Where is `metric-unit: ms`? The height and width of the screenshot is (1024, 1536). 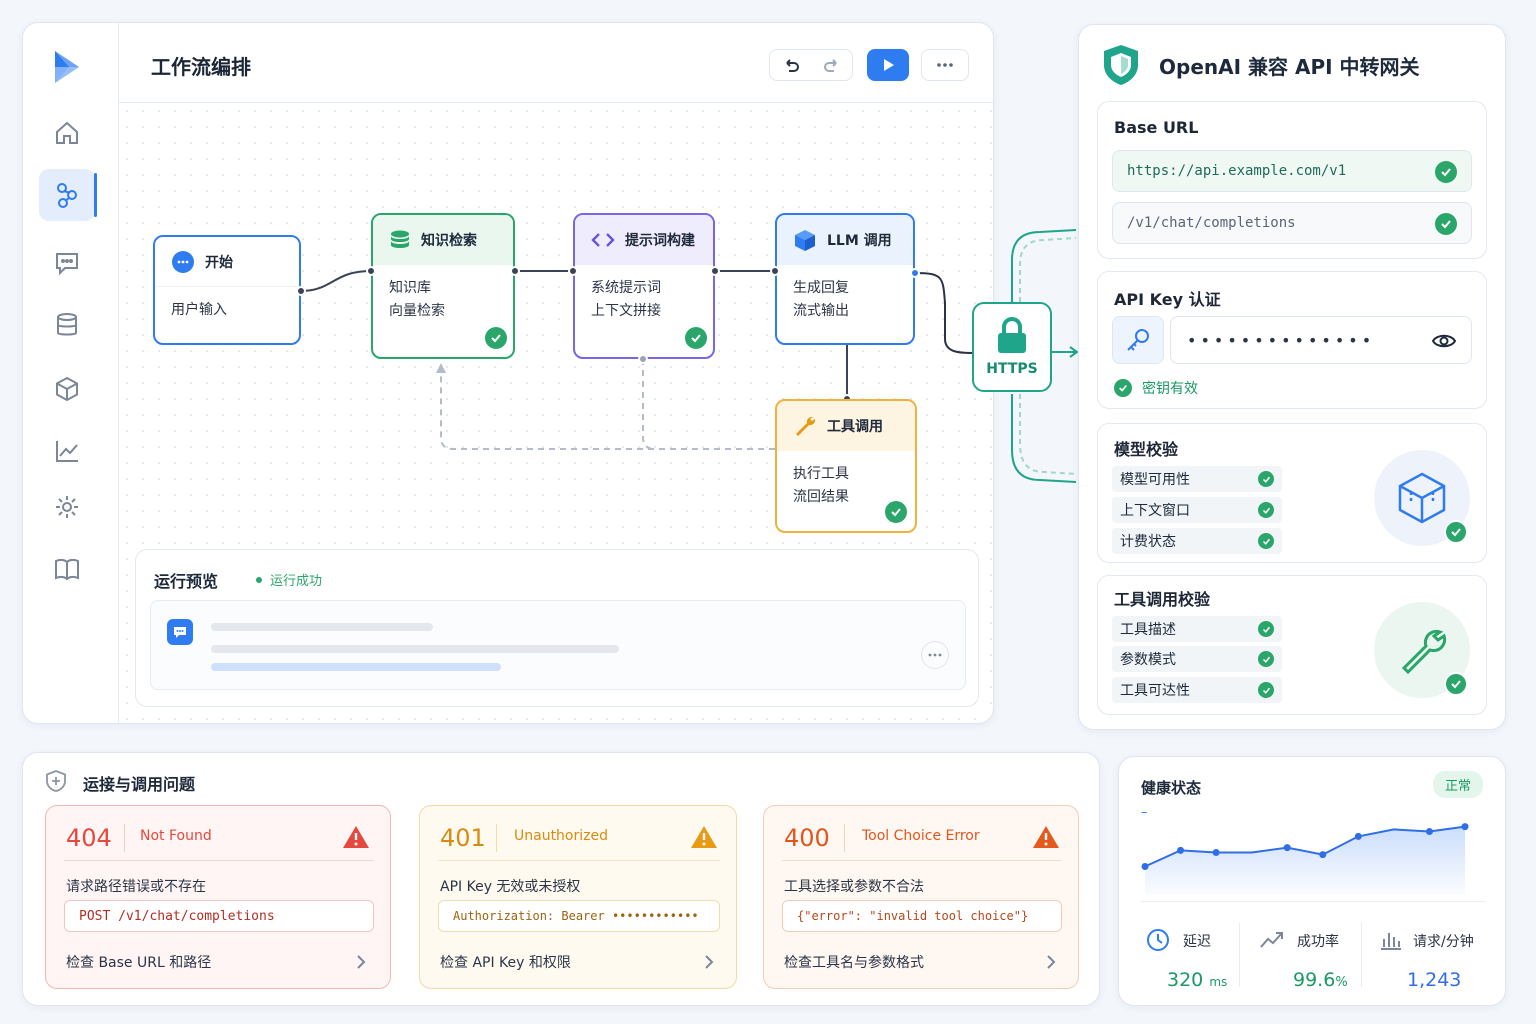
metric-unit: ms is located at coordinates (1218, 982).